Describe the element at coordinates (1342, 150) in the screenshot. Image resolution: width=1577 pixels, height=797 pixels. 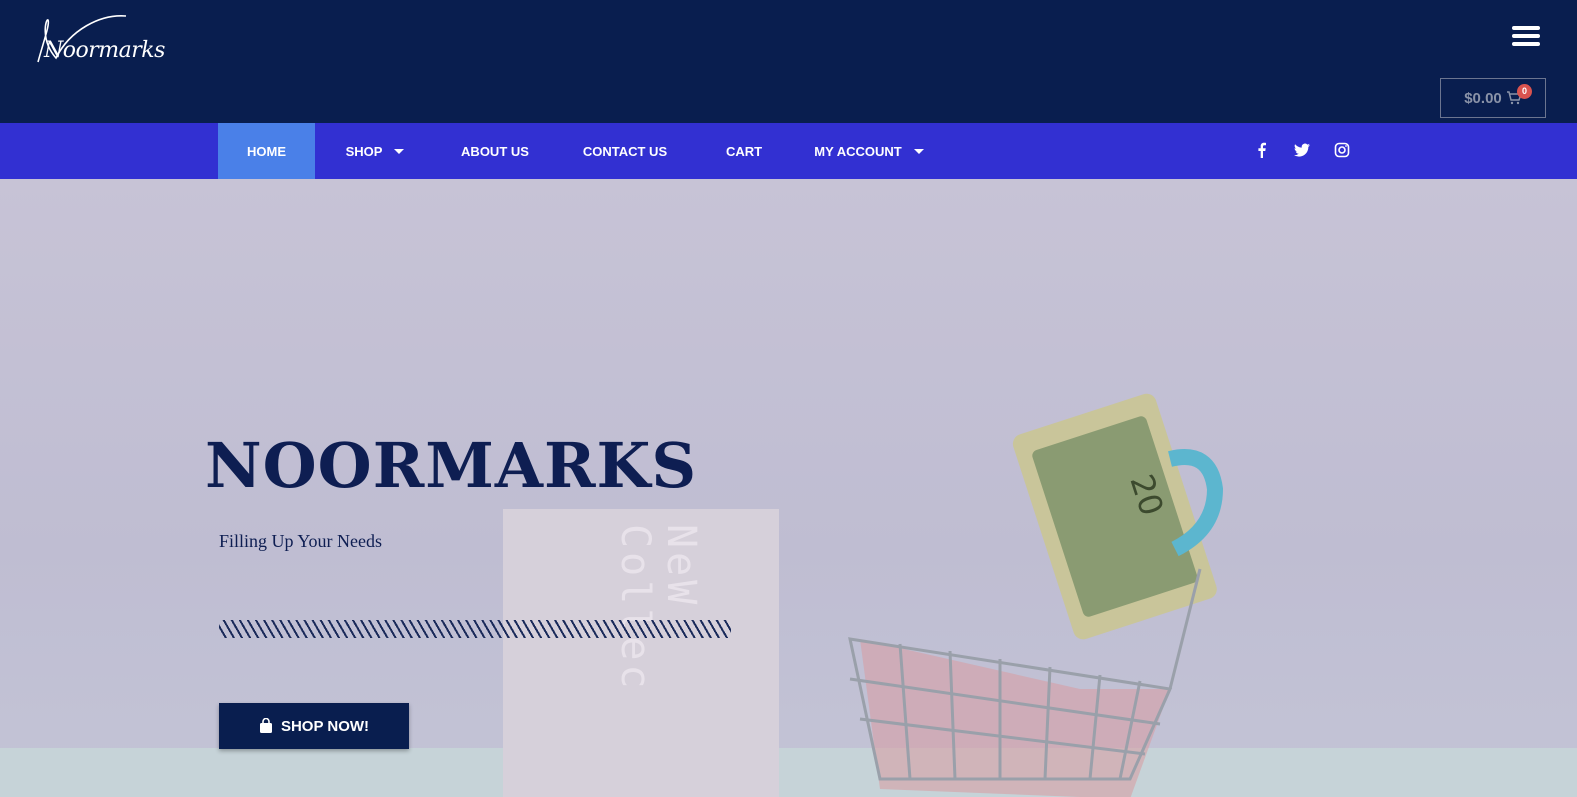
I see `instagram-icon` at that location.